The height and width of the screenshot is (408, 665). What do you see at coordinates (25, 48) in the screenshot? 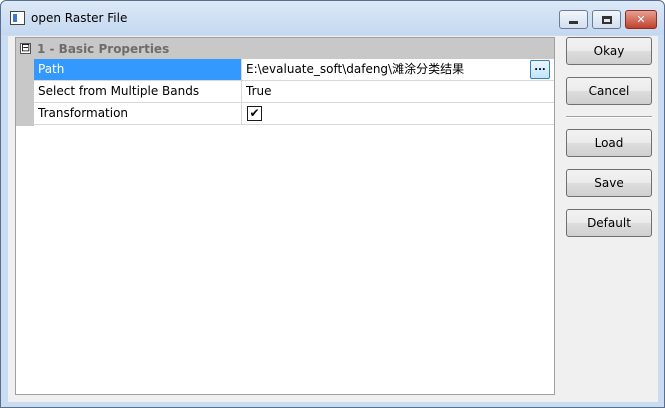
I see `collapse-toggle-icon: ⊟` at bounding box center [25, 48].